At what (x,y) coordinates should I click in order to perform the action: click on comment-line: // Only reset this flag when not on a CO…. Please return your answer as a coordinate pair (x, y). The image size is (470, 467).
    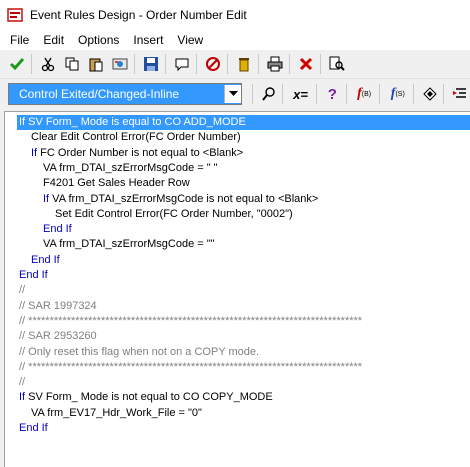
    Looking at the image, I should click on (139, 352).